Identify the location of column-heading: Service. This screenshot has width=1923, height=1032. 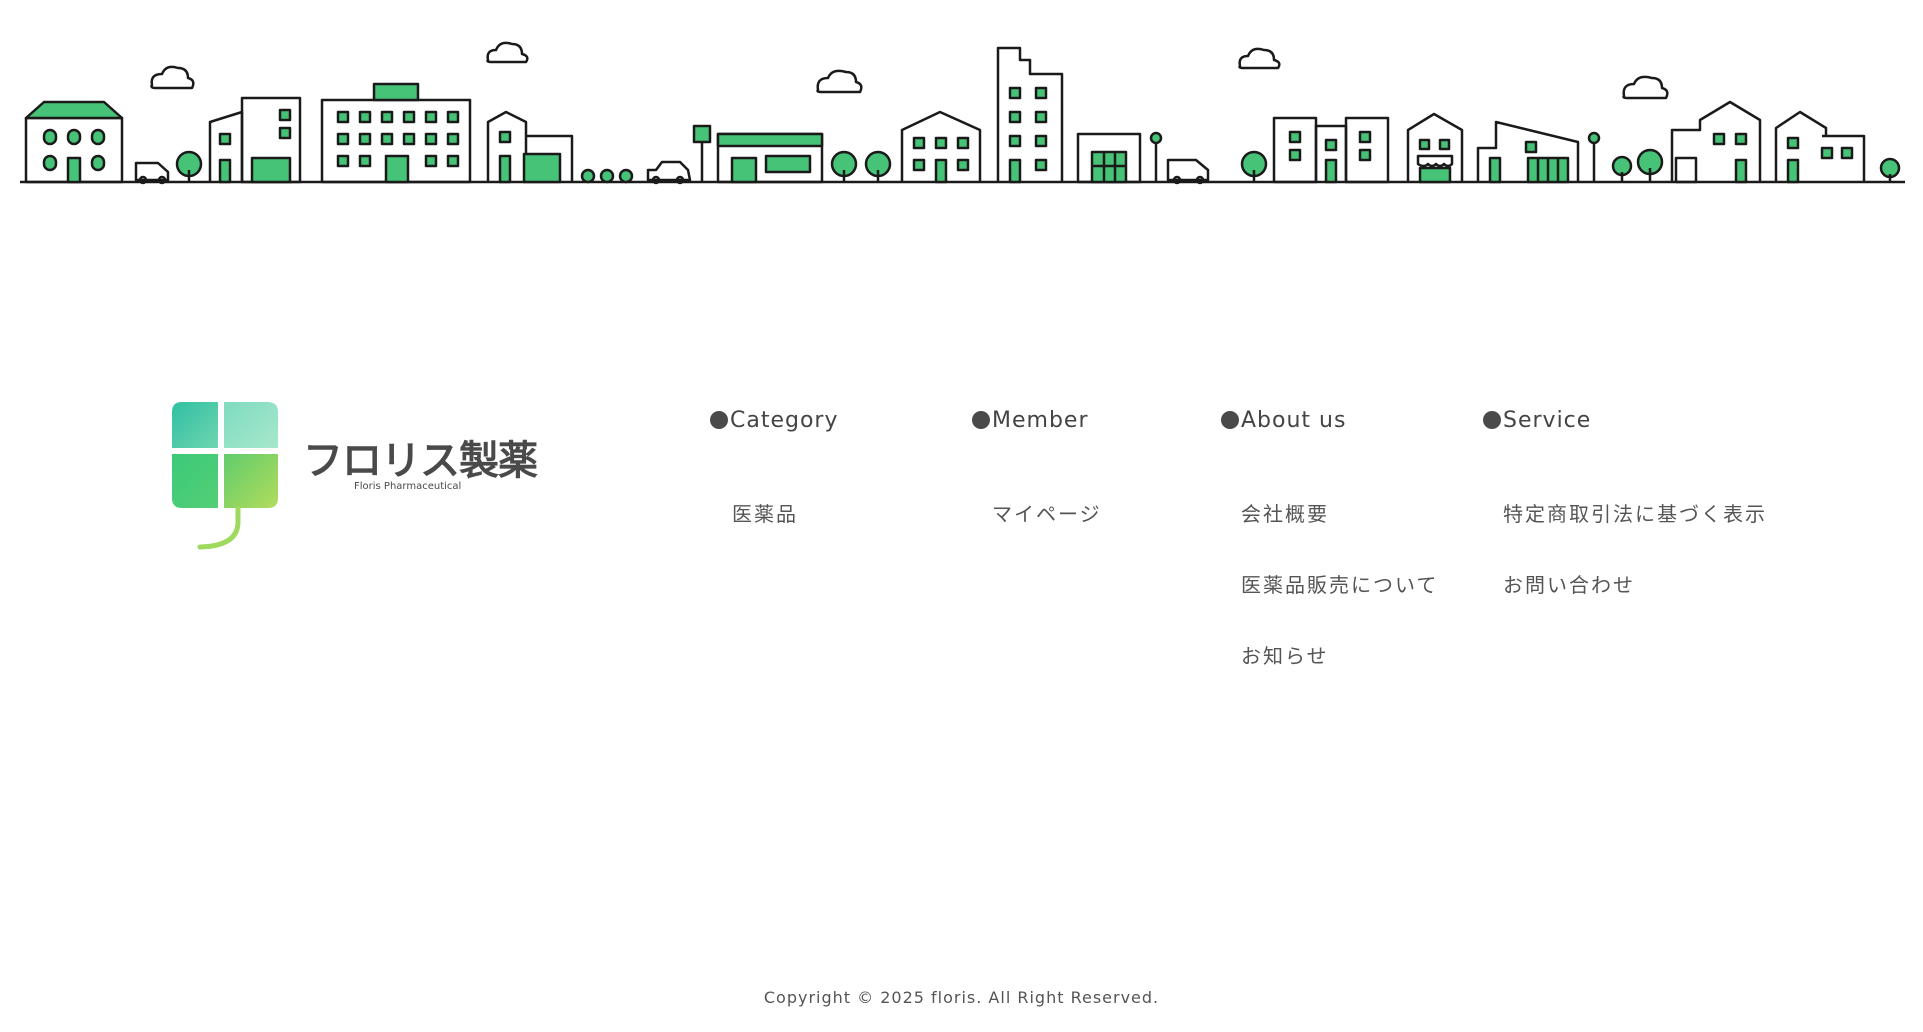
(1537, 420).